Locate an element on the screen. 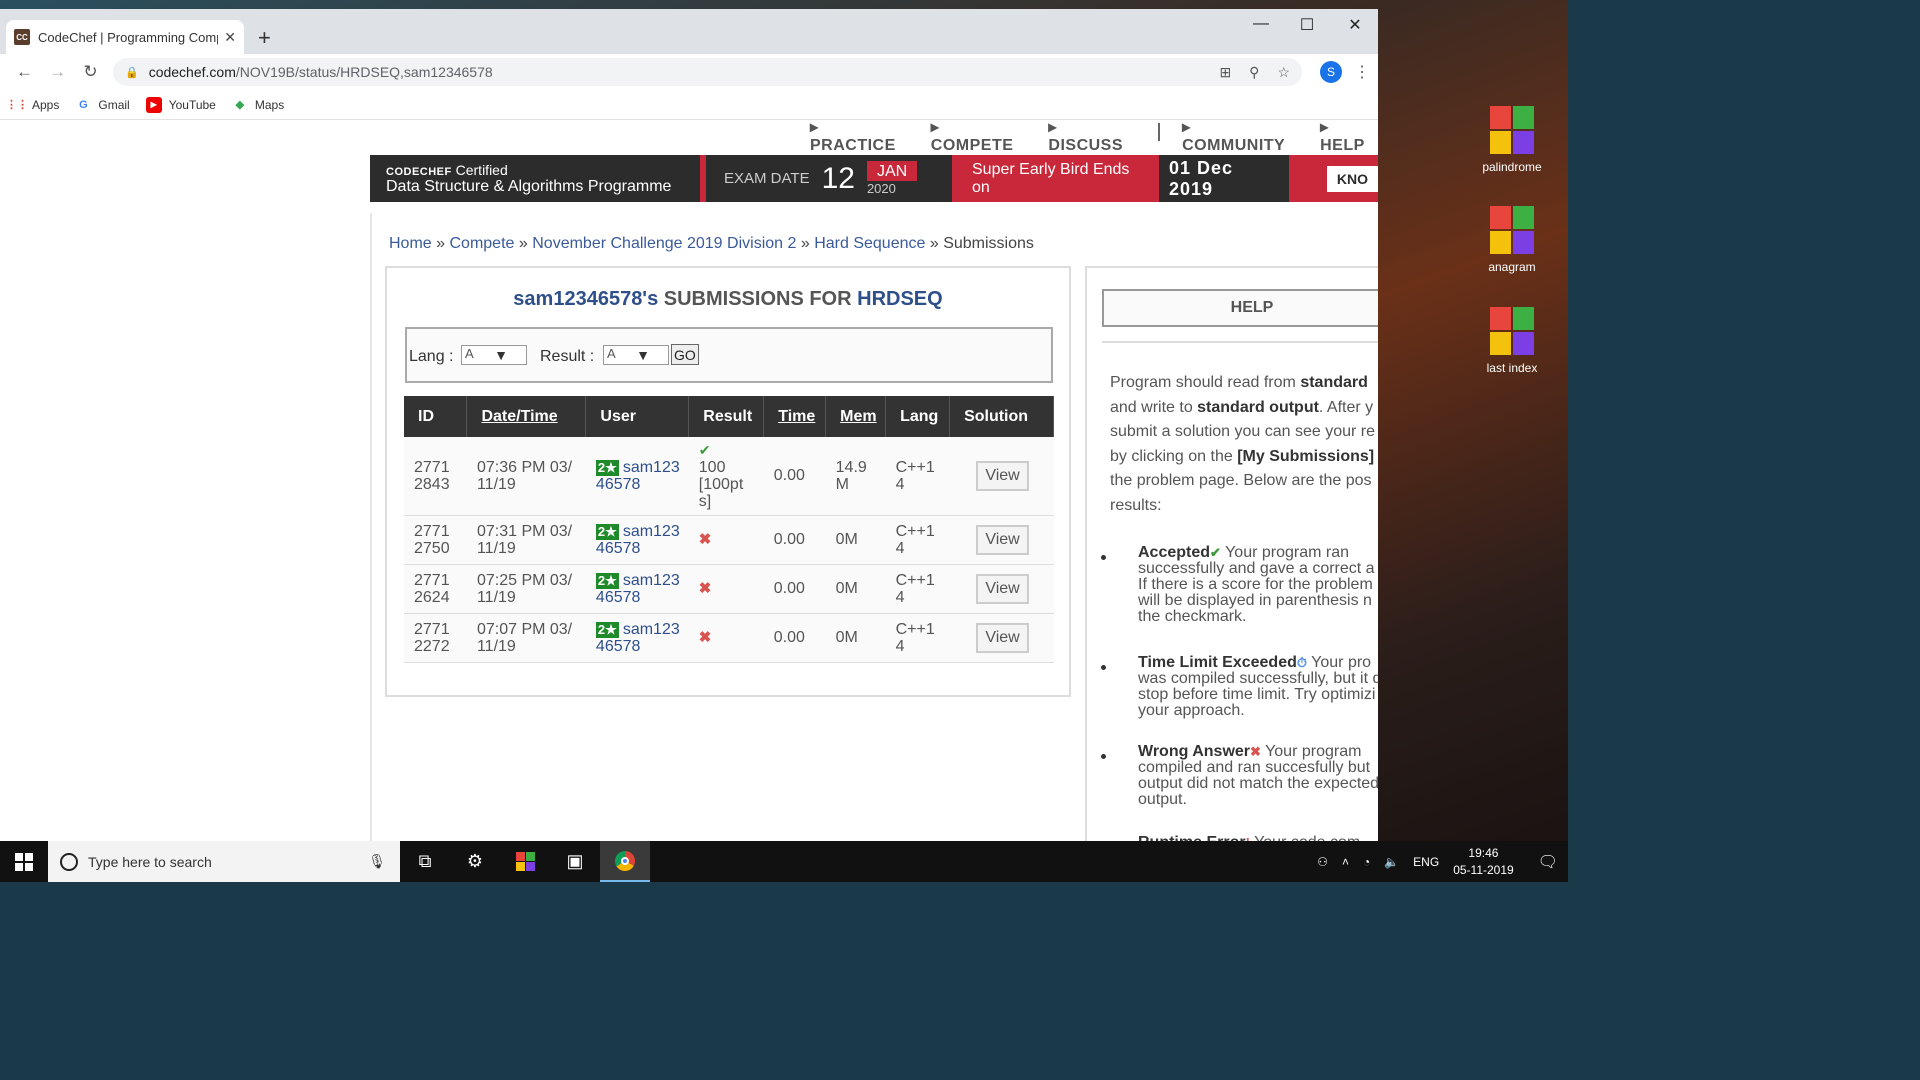 This screenshot has height=1080, width=1920. back-icon: ← is located at coordinates (24, 72).